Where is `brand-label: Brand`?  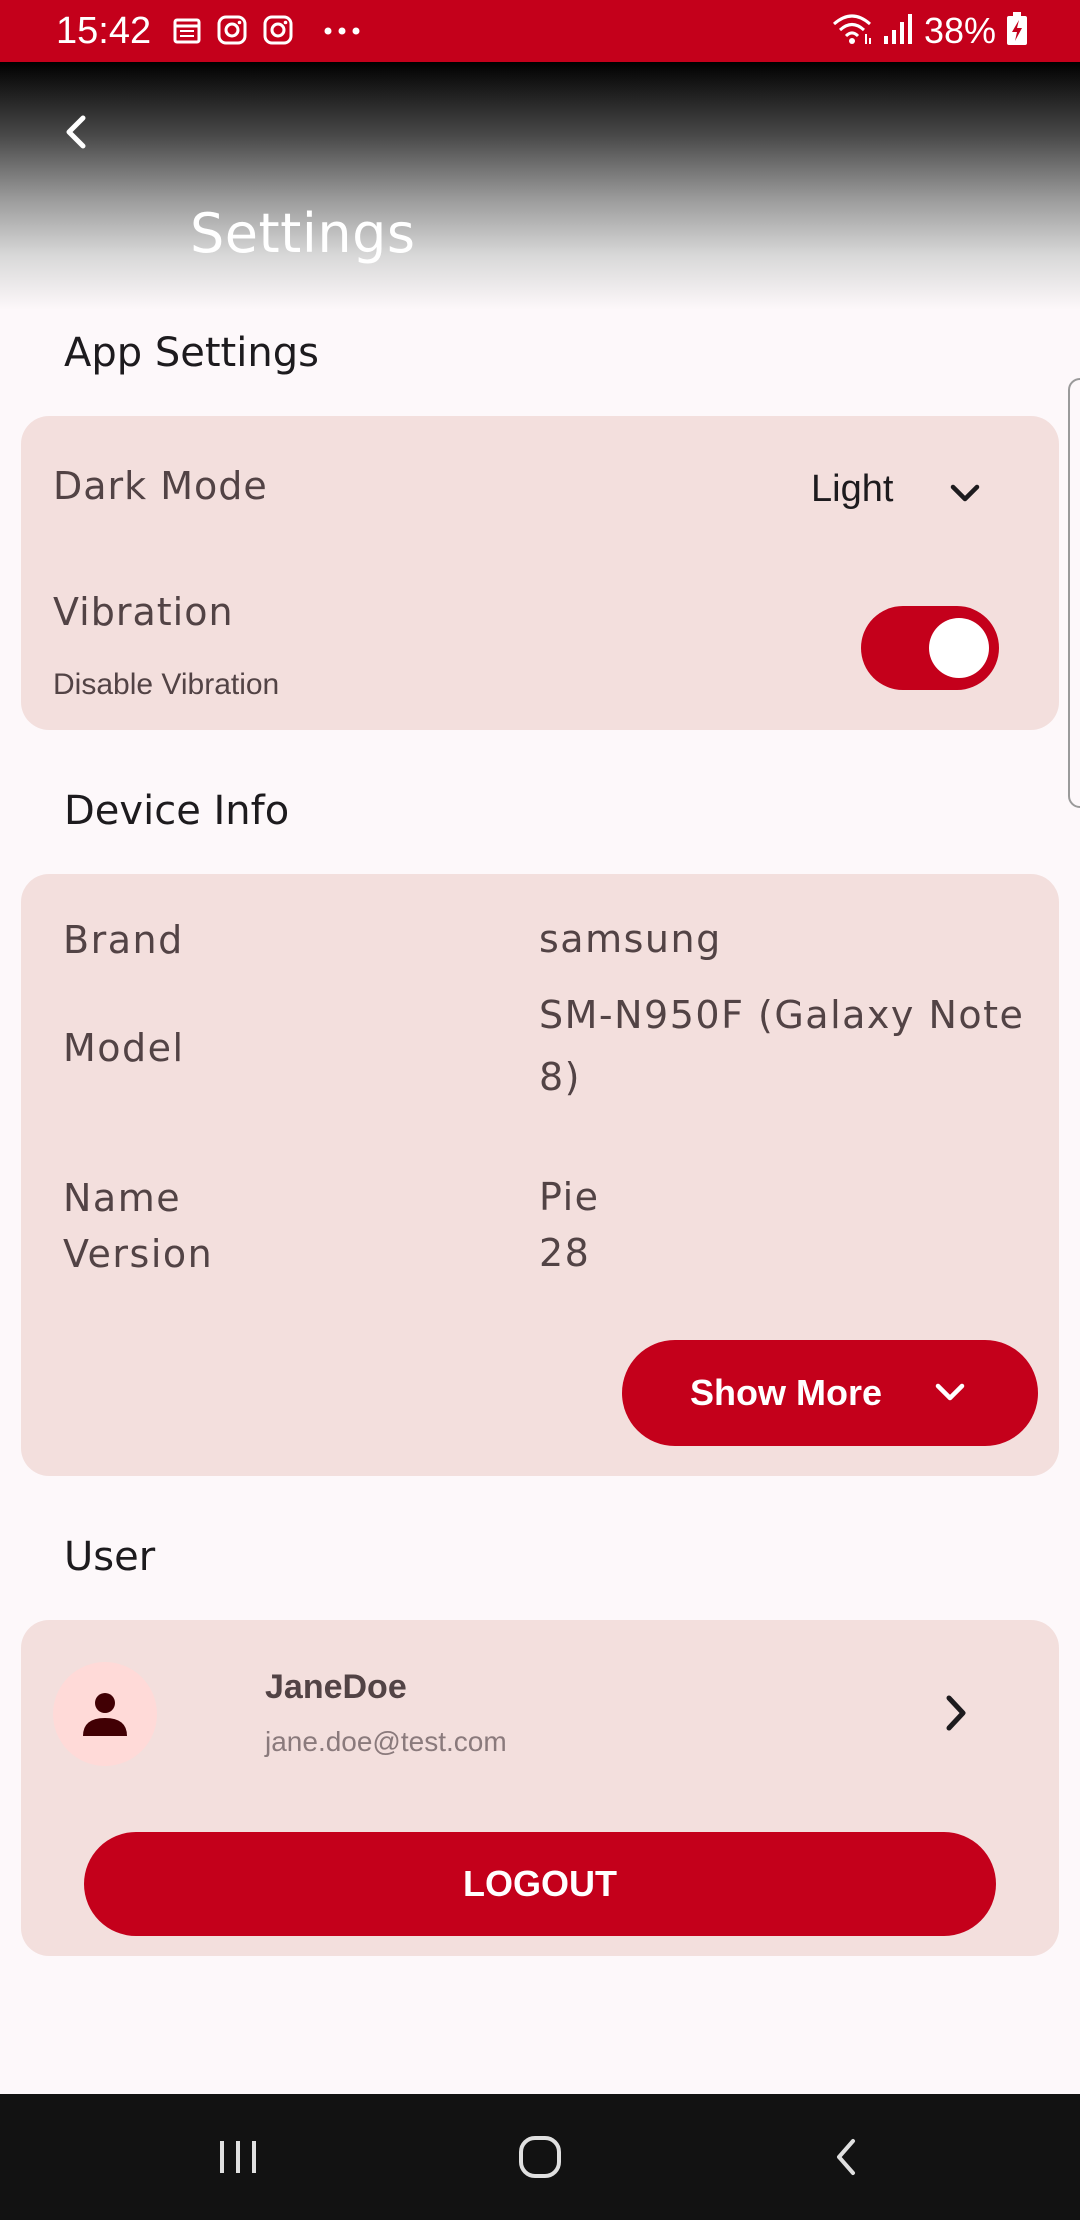
brand-label: Brand is located at coordinates (123, 940).